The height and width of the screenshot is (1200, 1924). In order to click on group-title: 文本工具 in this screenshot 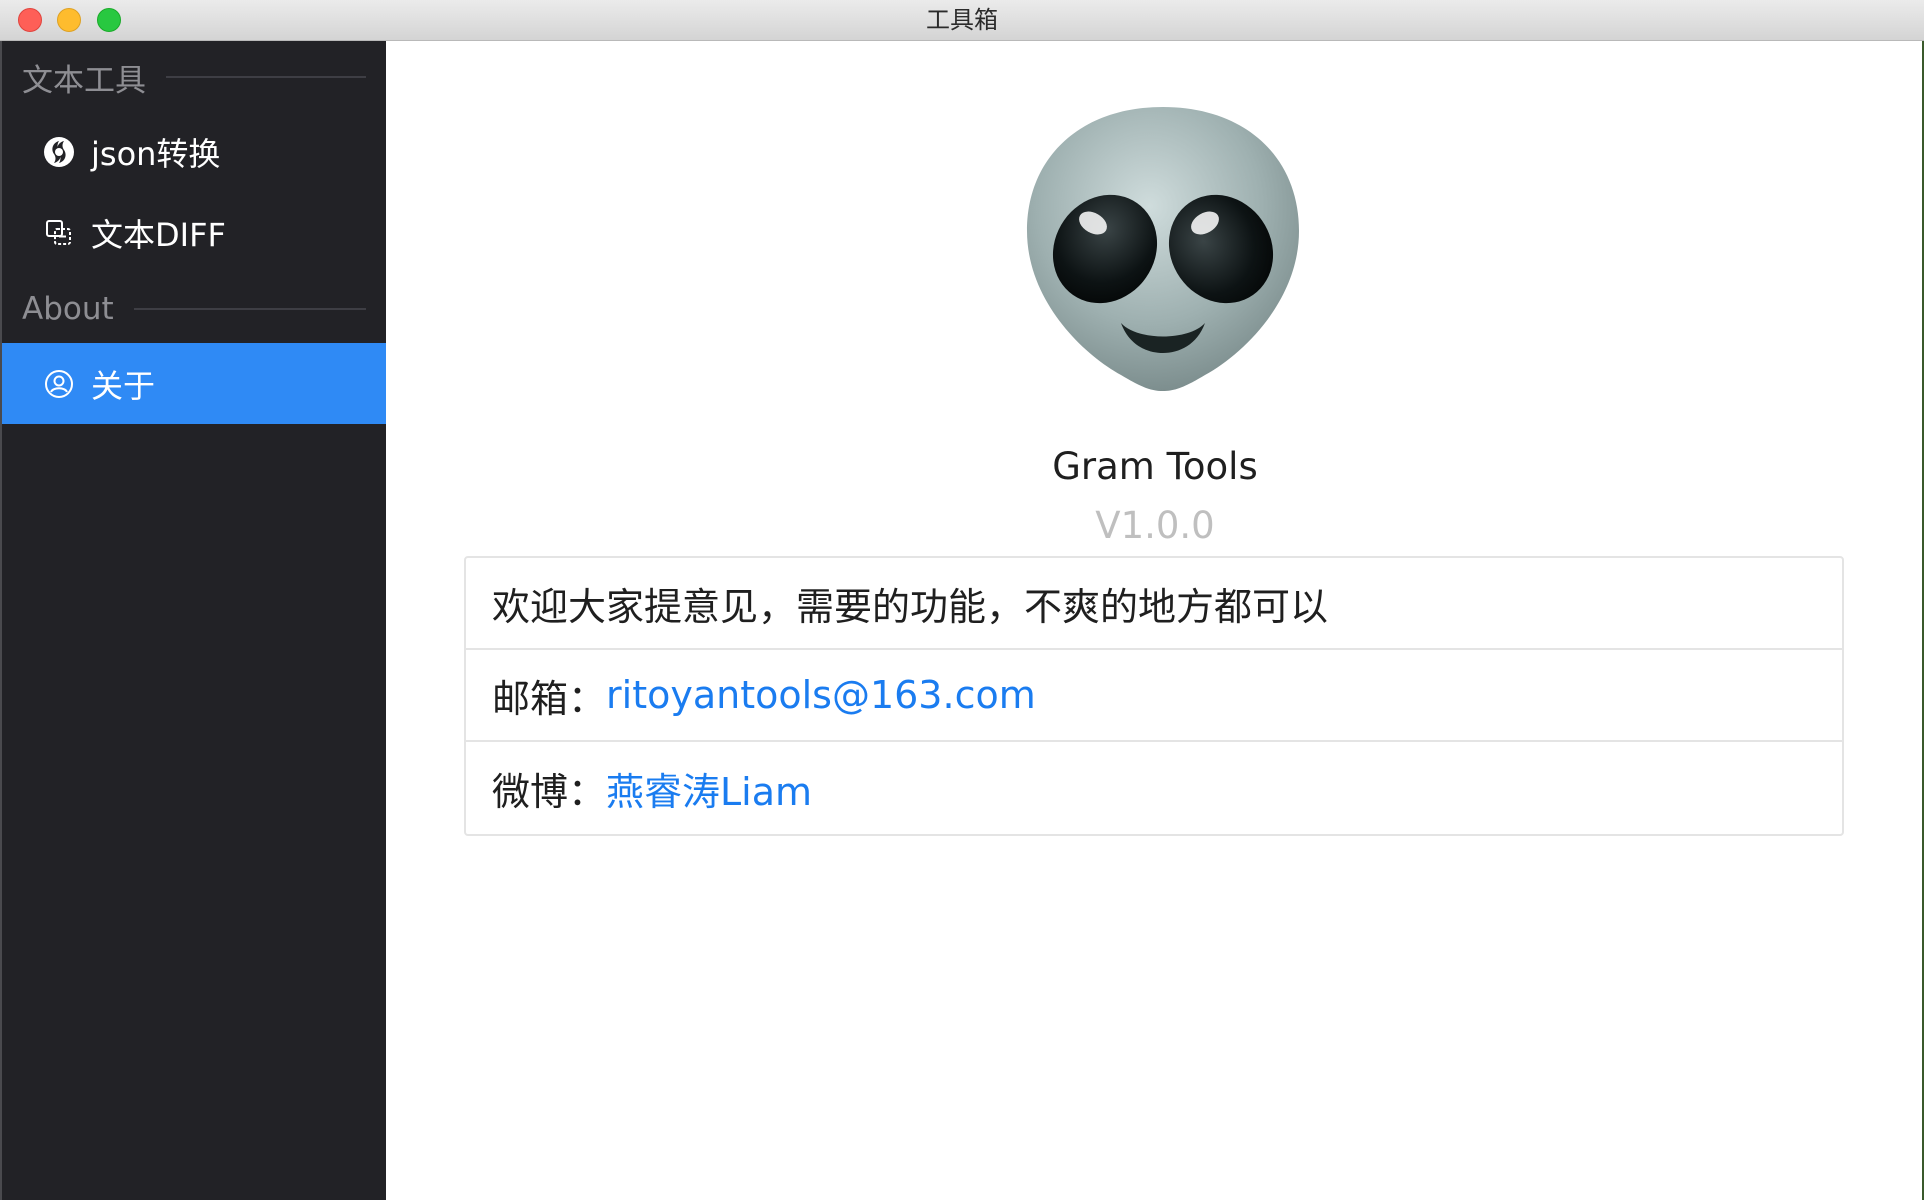, I will do `click(84, 80)`.